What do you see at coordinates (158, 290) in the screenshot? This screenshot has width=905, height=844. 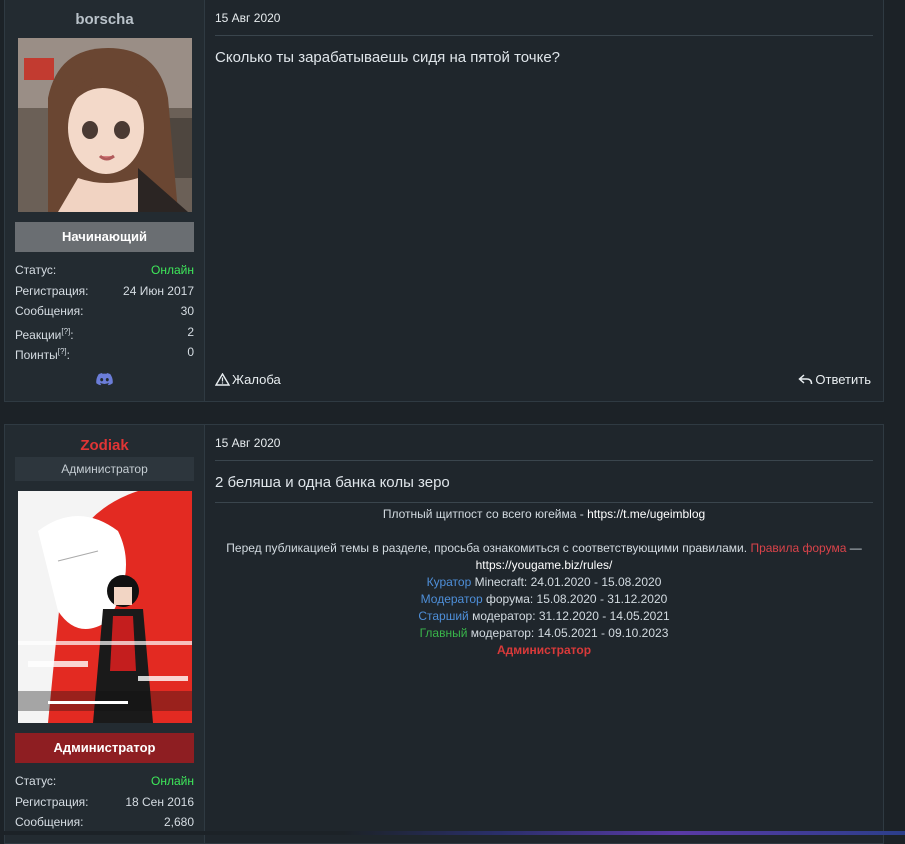 I see `stat-value: 24 Июн 2017` at bounding box center [158, 290].